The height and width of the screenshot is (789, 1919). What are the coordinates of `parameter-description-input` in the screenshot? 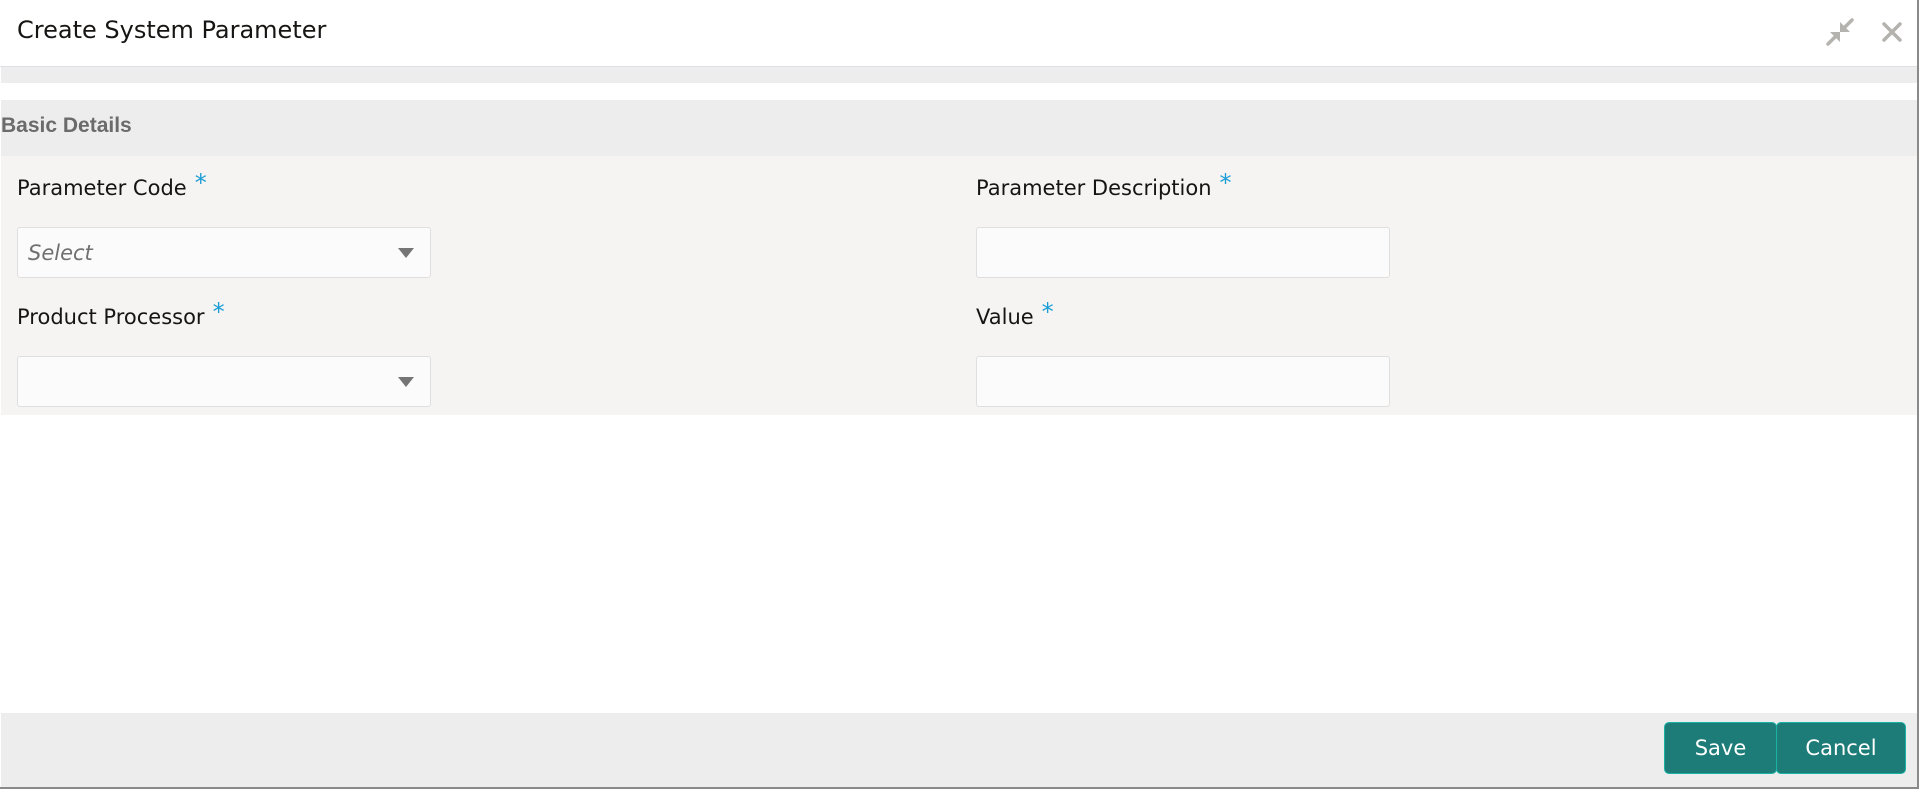 It's located at (1183, 252).